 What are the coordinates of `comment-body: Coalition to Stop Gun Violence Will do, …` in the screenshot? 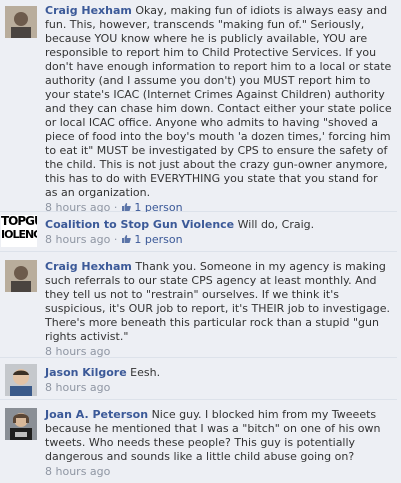 It's located at (219, 232).